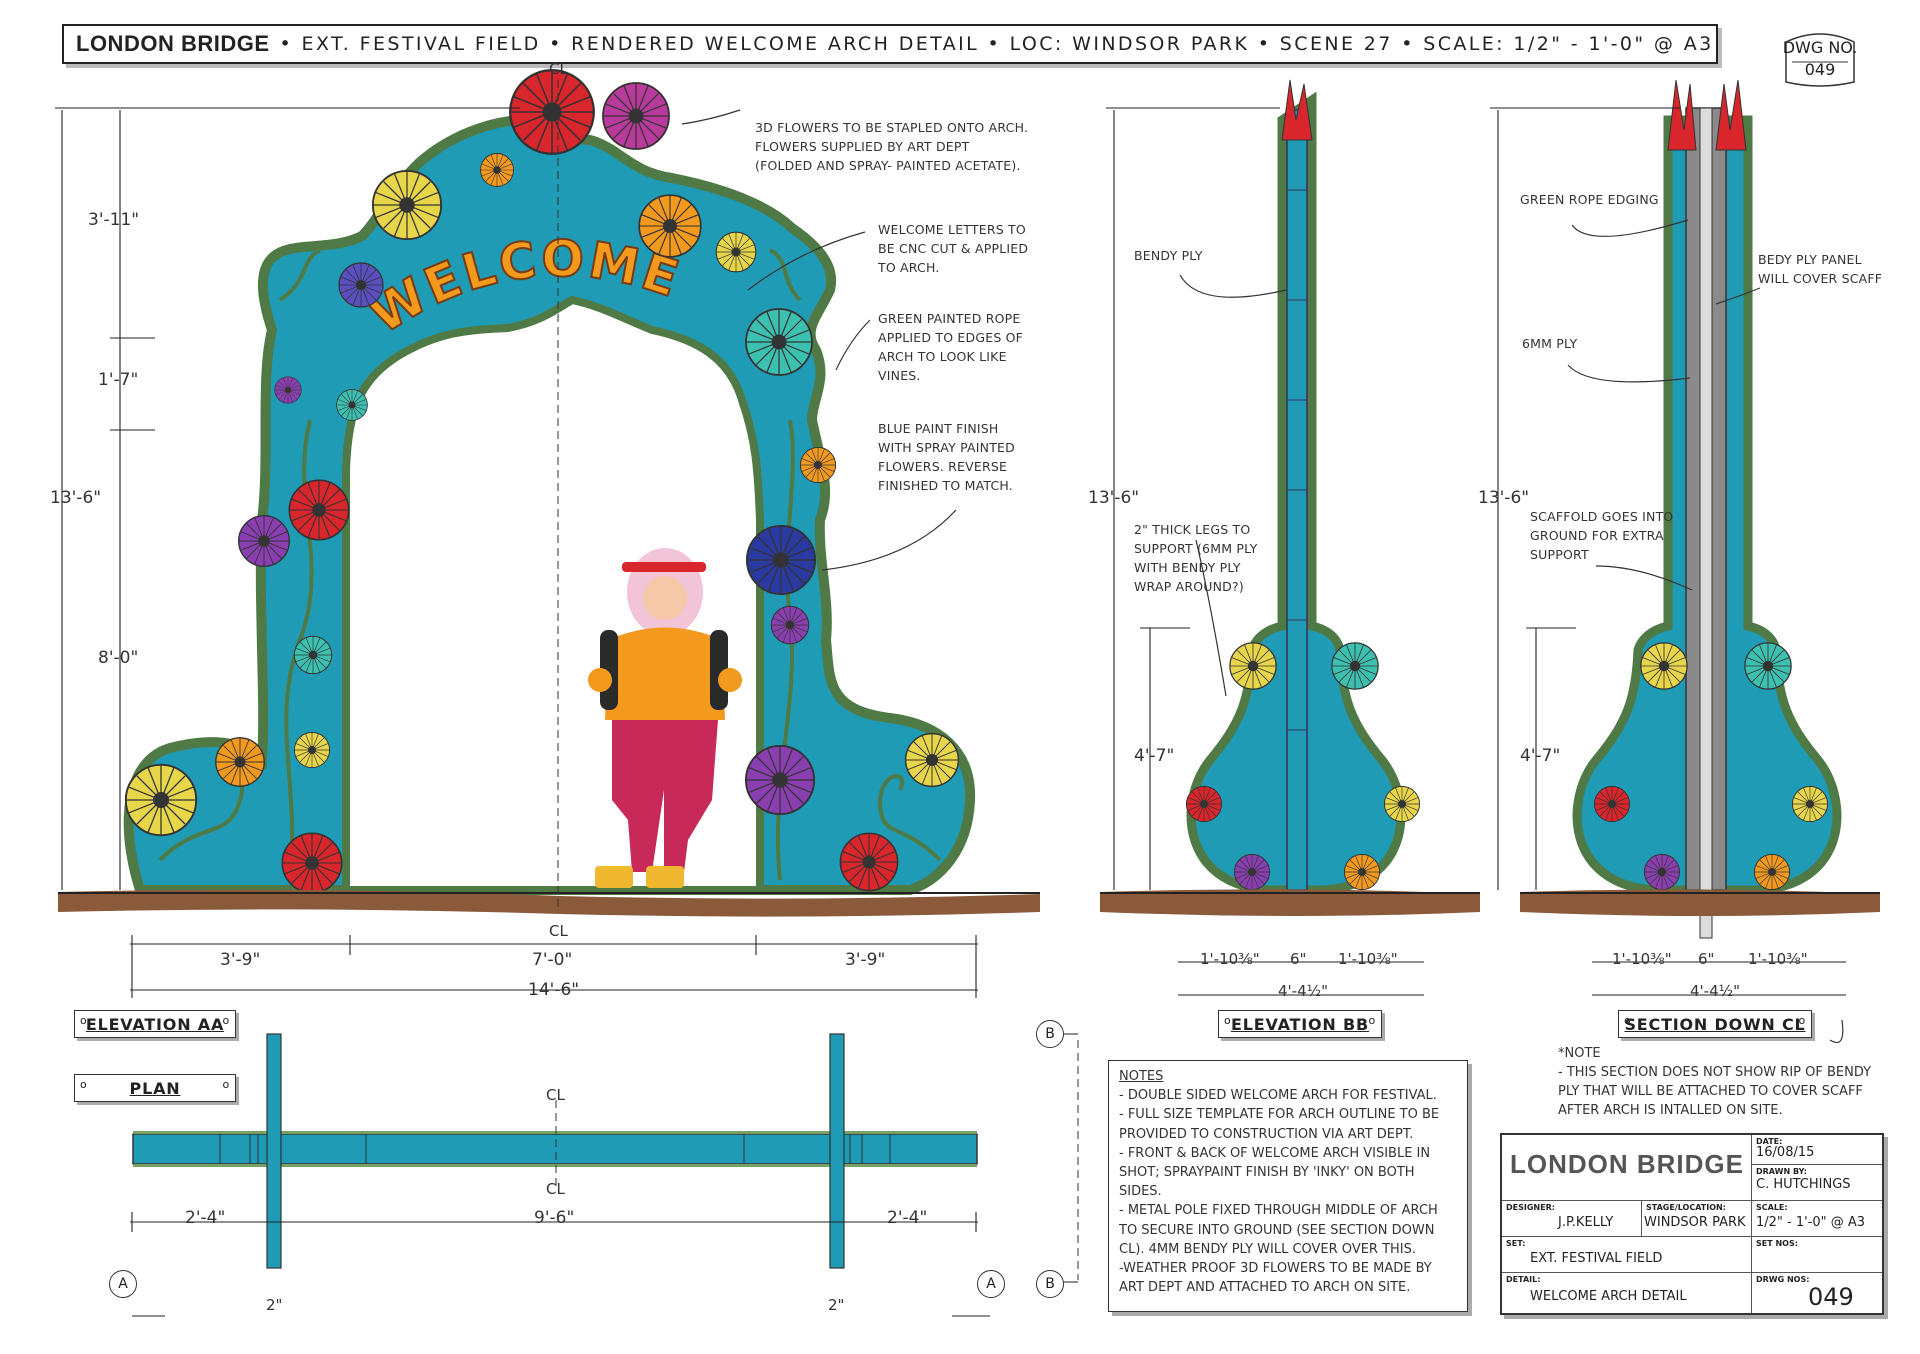  What do you see at coordinates (907, 1218) in the screenshot?
I see `plan-dim-right: 2'-4"` at bounding box center [907, 1218].